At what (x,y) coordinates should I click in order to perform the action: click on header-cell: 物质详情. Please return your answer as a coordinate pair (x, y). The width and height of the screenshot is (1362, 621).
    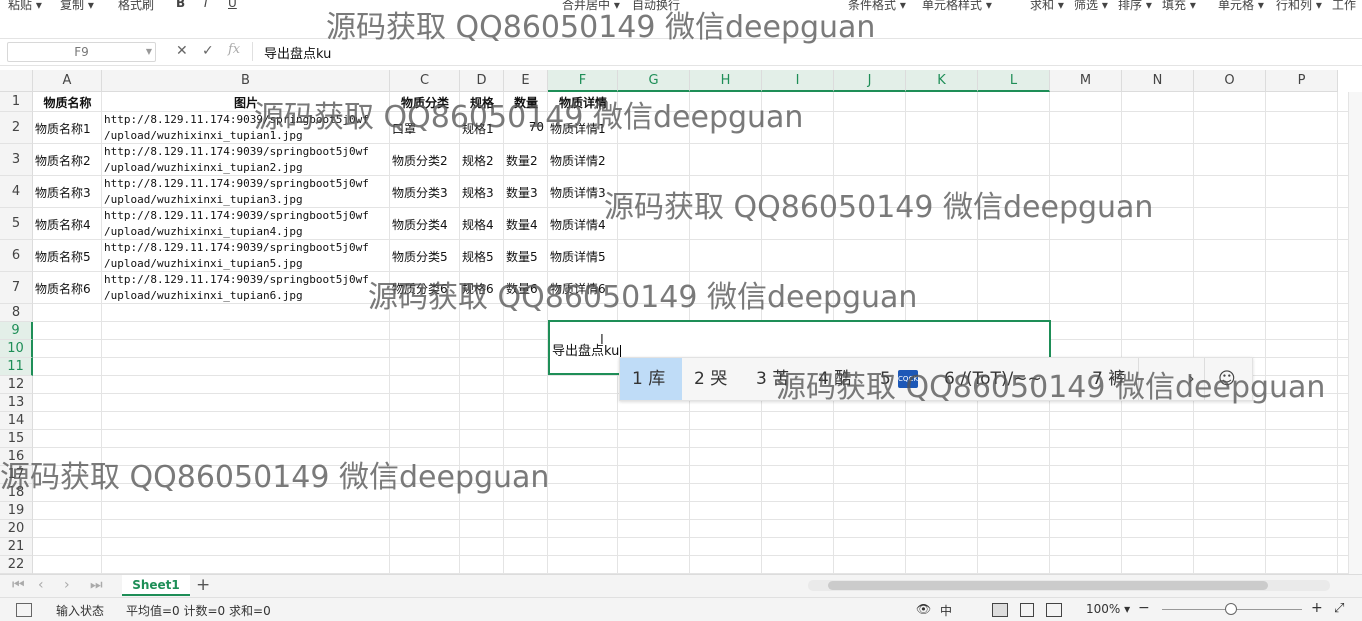
    Looking at the image, I should click on (583, 102).